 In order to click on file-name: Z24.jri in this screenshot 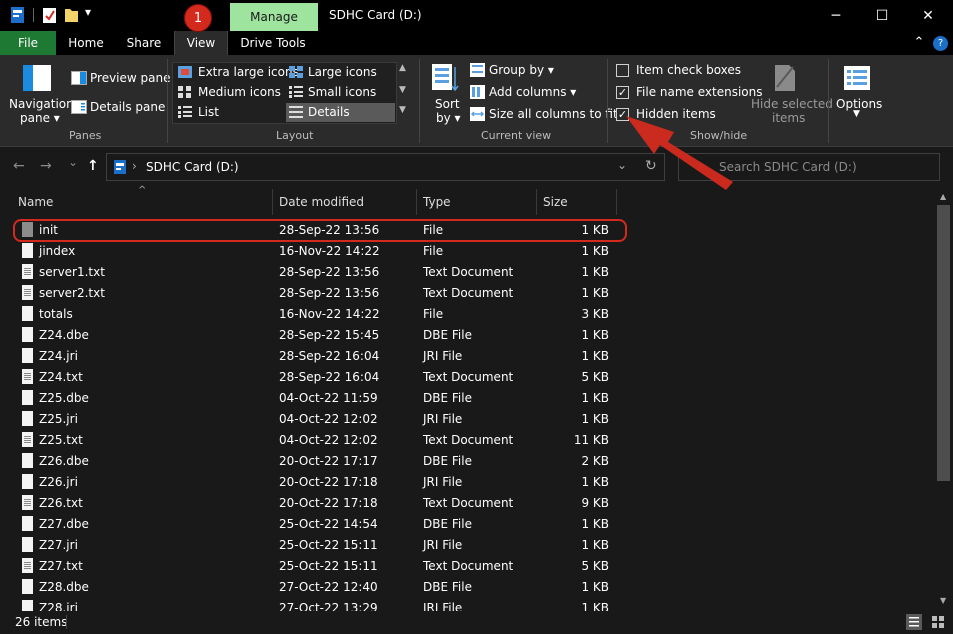, I will do `click(58, 356)`.